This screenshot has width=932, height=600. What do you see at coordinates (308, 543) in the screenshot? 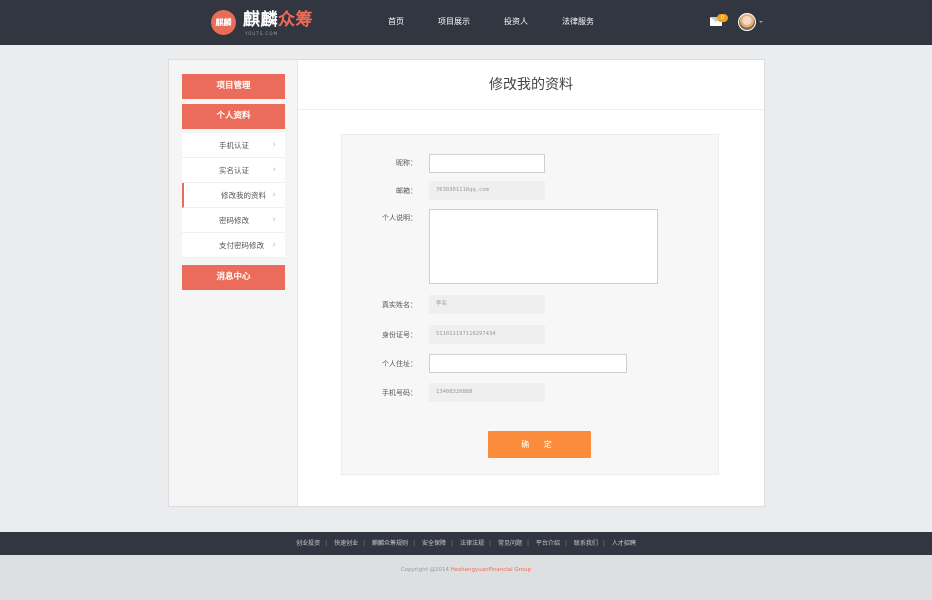
I see `footer-link: 创业投资` at bounding box center [308, 543].